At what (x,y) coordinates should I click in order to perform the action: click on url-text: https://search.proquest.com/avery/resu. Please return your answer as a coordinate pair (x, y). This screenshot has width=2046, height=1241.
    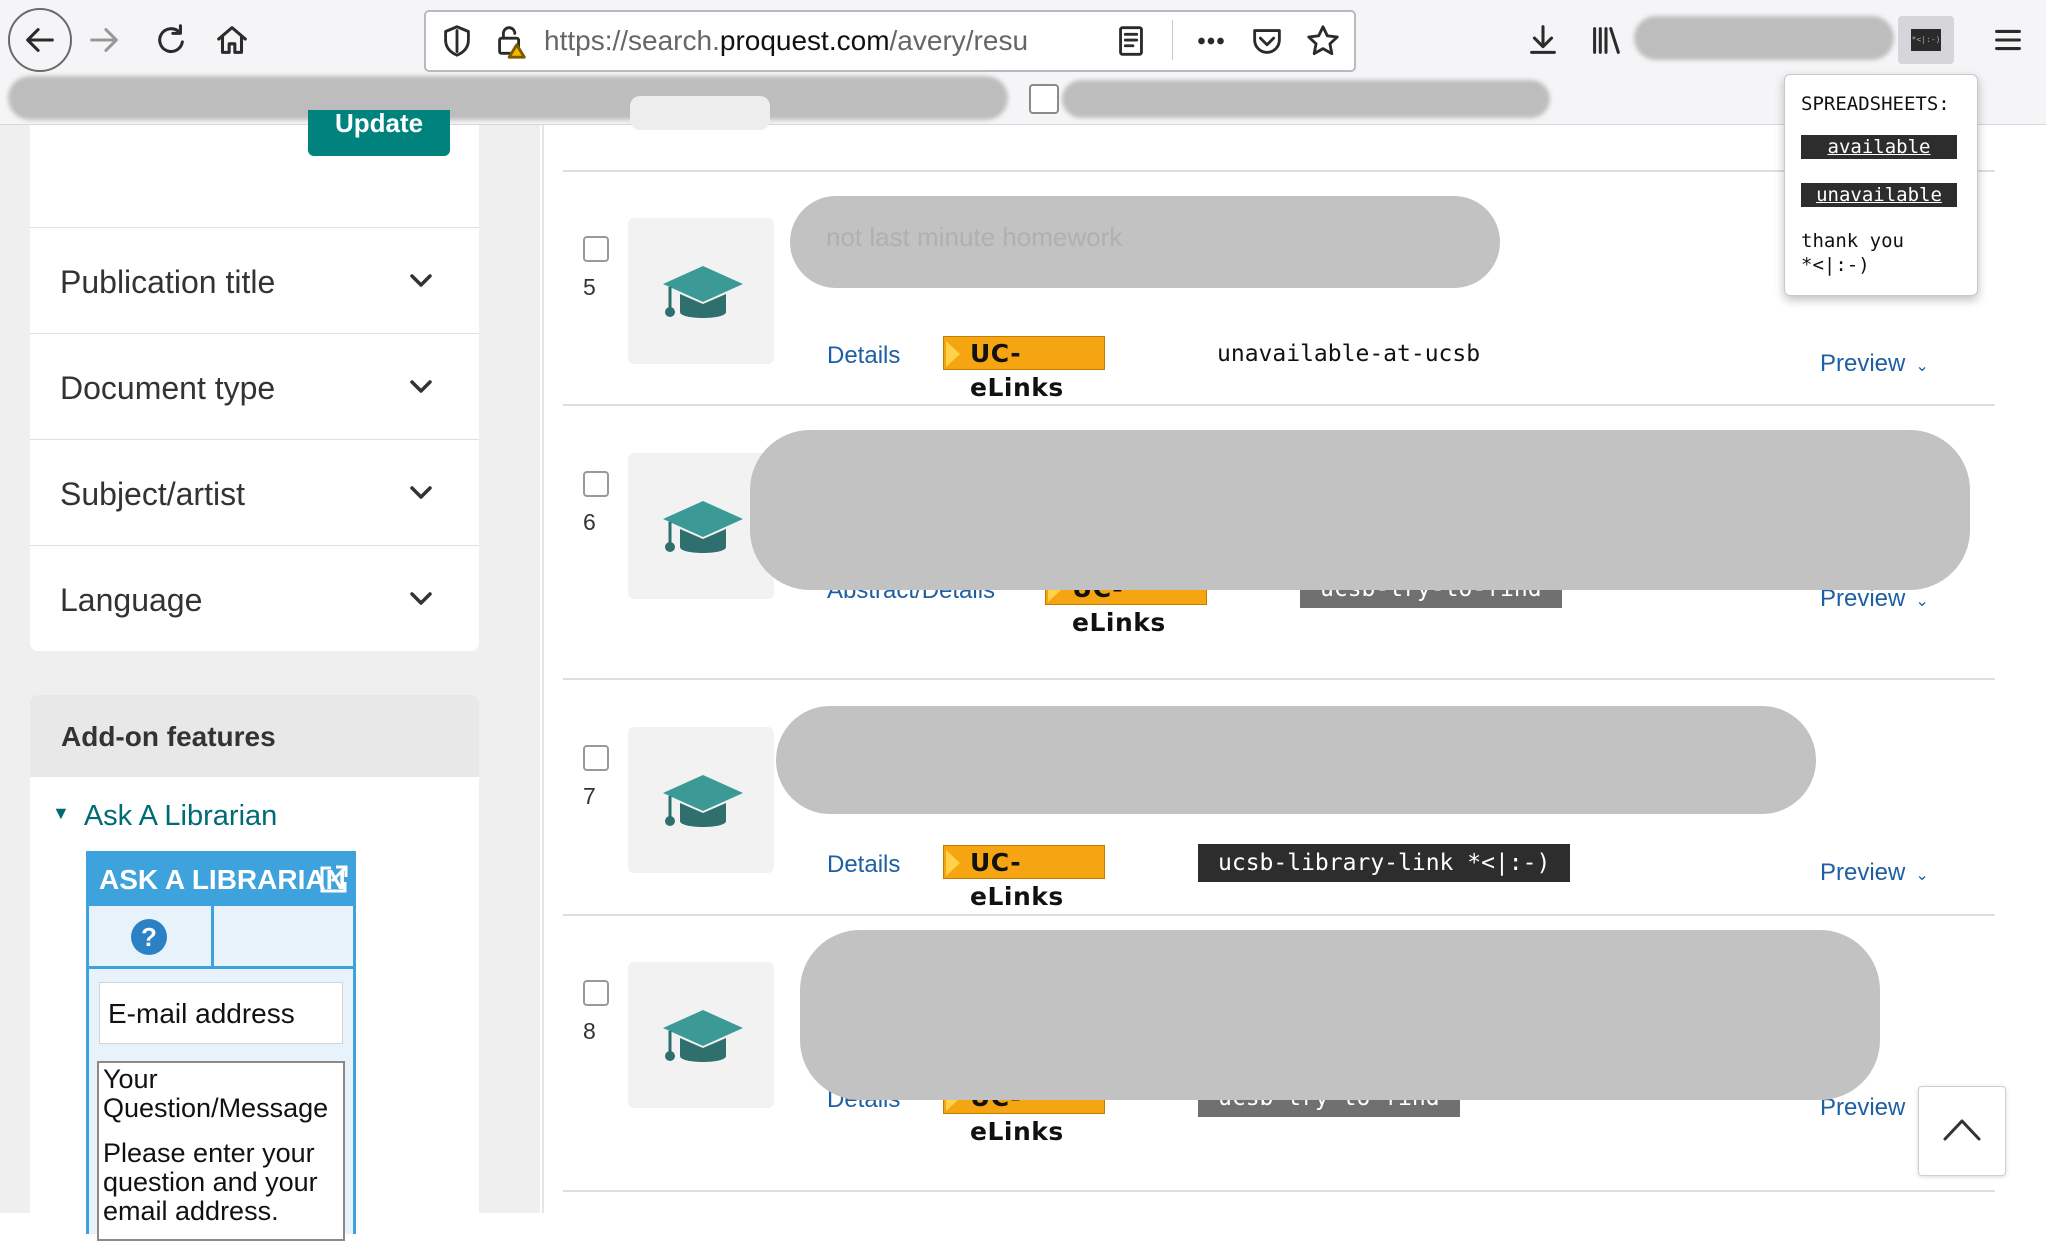
    Looking at the image, I should click on (824, 41).